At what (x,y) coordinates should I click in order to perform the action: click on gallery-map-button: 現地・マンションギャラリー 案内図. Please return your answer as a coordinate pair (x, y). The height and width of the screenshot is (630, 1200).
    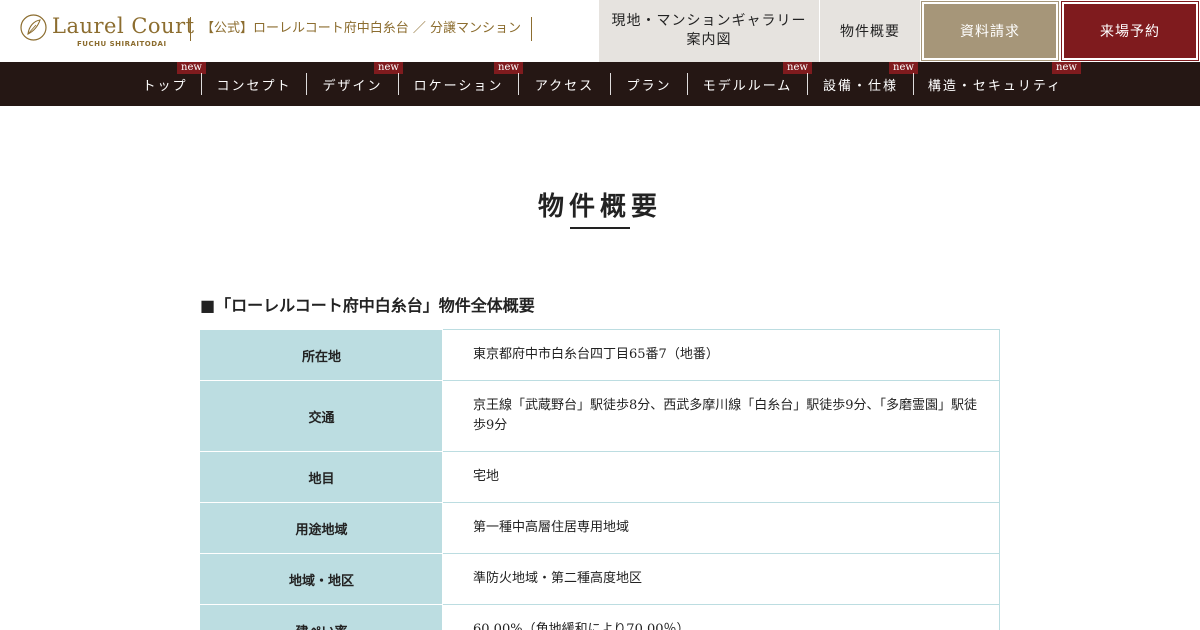
    Looking at the image, I should click on (709, 31).